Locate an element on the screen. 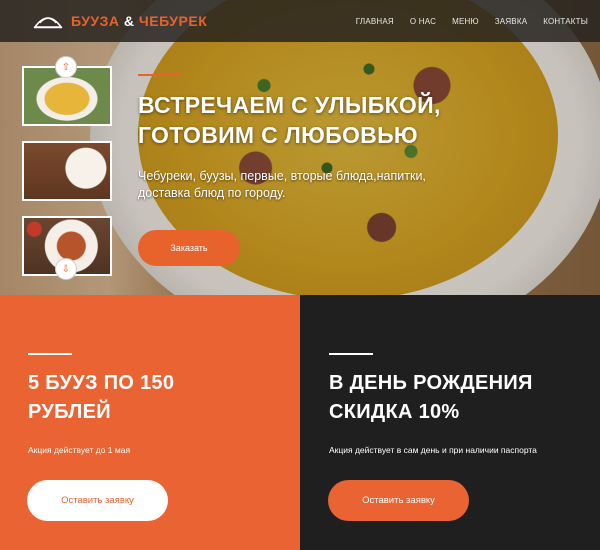  logo: БУУЗА & ЧЕБУРЕК is located at coordinates (120, 21).